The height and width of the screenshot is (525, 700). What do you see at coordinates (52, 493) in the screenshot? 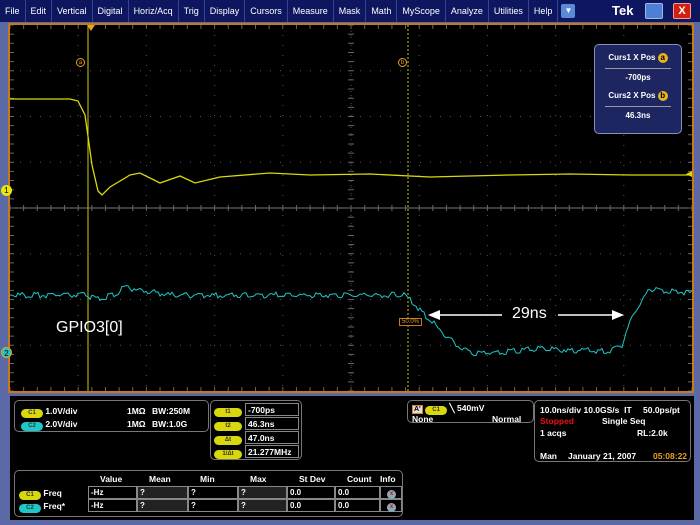
I see `measure-name: Freq` at bounding box center [52, 493].